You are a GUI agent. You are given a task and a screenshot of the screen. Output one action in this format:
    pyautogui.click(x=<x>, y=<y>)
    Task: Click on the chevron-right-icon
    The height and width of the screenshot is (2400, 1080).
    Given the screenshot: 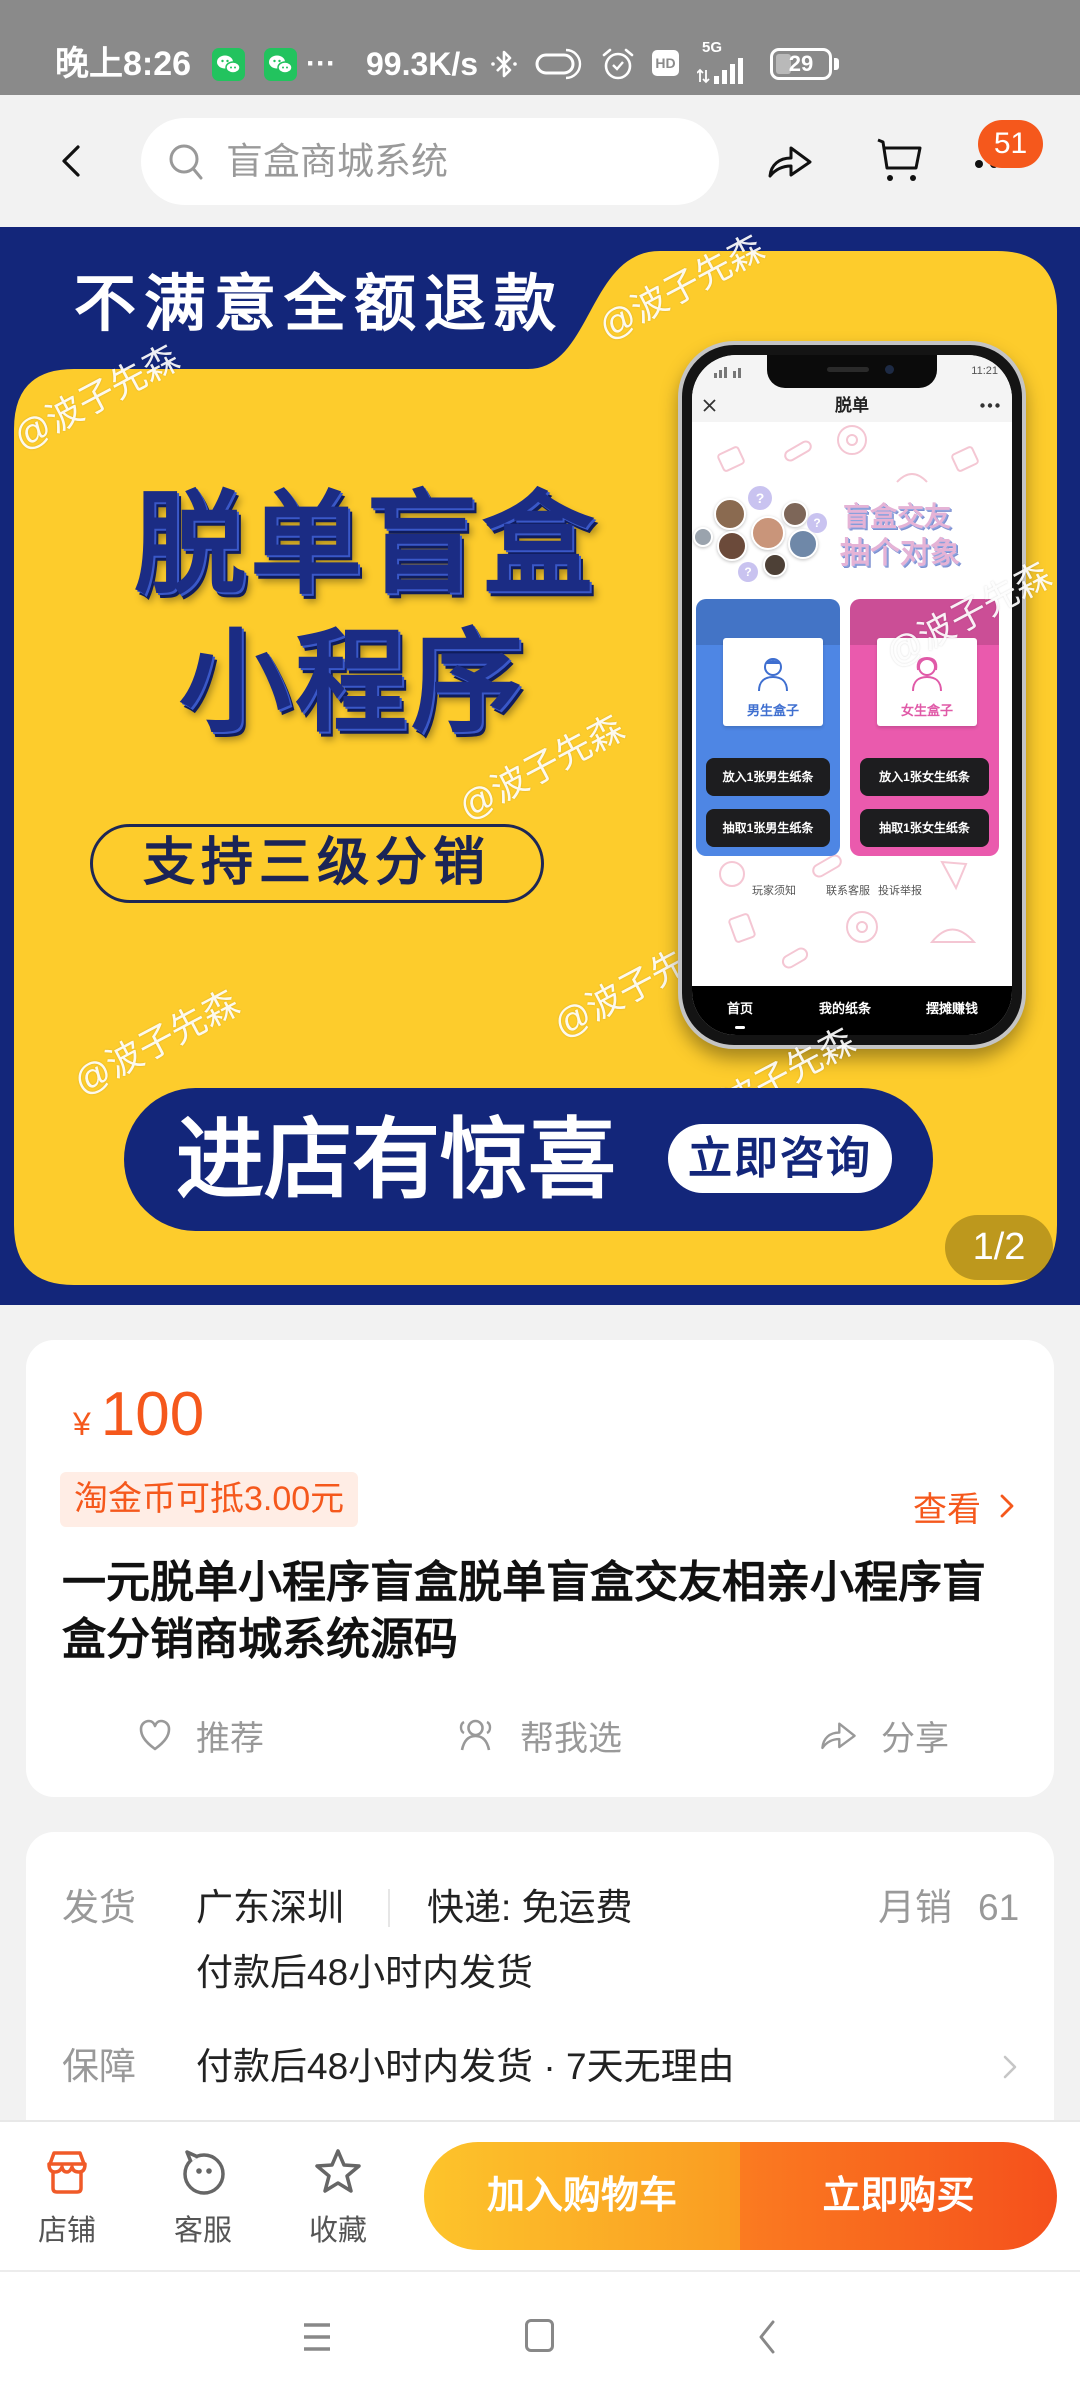 What is the action you would take?
    pyautogui.click(x=1010, y=2067)
    